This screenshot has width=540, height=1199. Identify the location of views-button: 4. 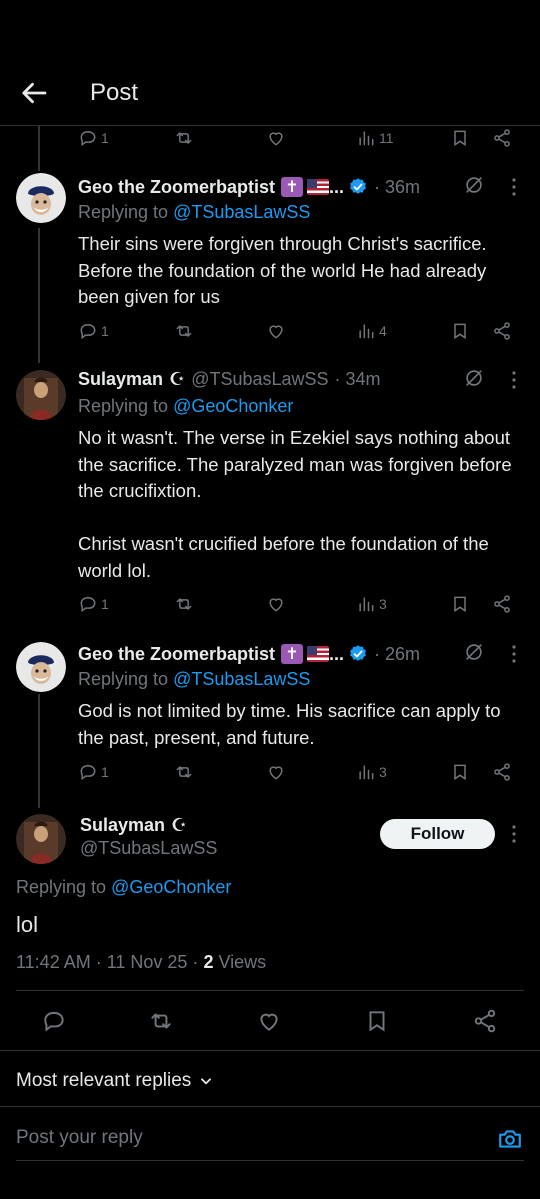
(371, 331).